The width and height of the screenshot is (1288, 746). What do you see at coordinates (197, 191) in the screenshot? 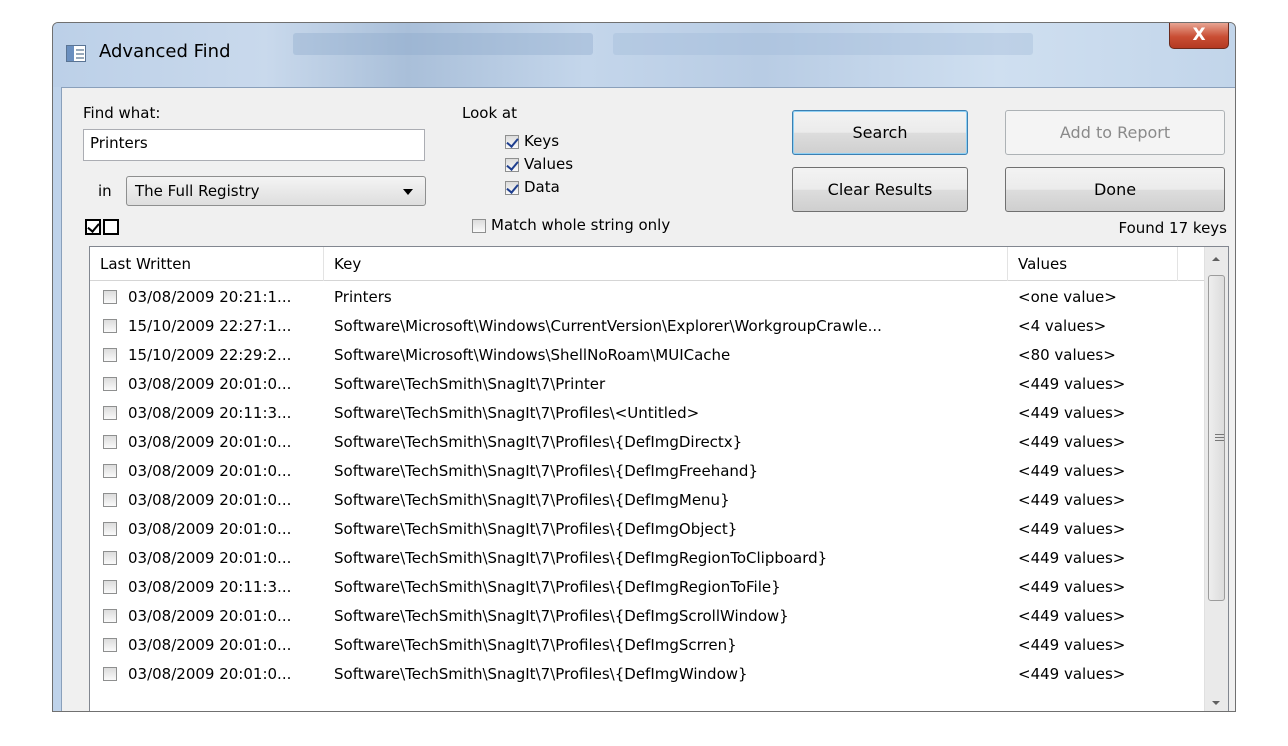
I see `search-scope-value: The Full Registry` at bounding box center [197, 191].